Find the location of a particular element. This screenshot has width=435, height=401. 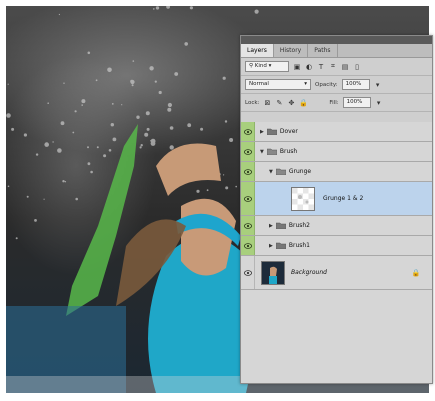

layer-row-brush1: ▶ Brush1 is located at coordinates (336, 246).